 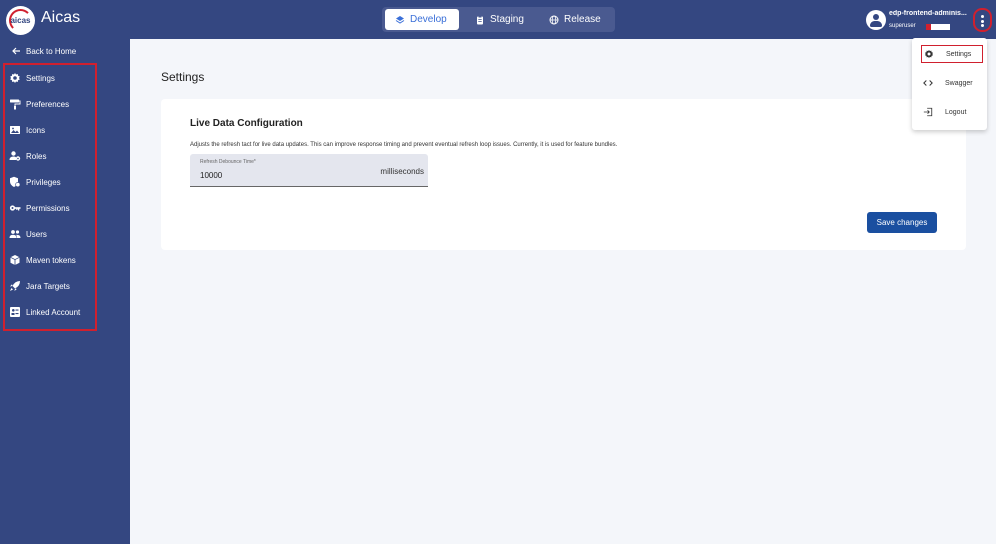 I want to click on save-changes-button: Save changes, so click(x=902, y=222).